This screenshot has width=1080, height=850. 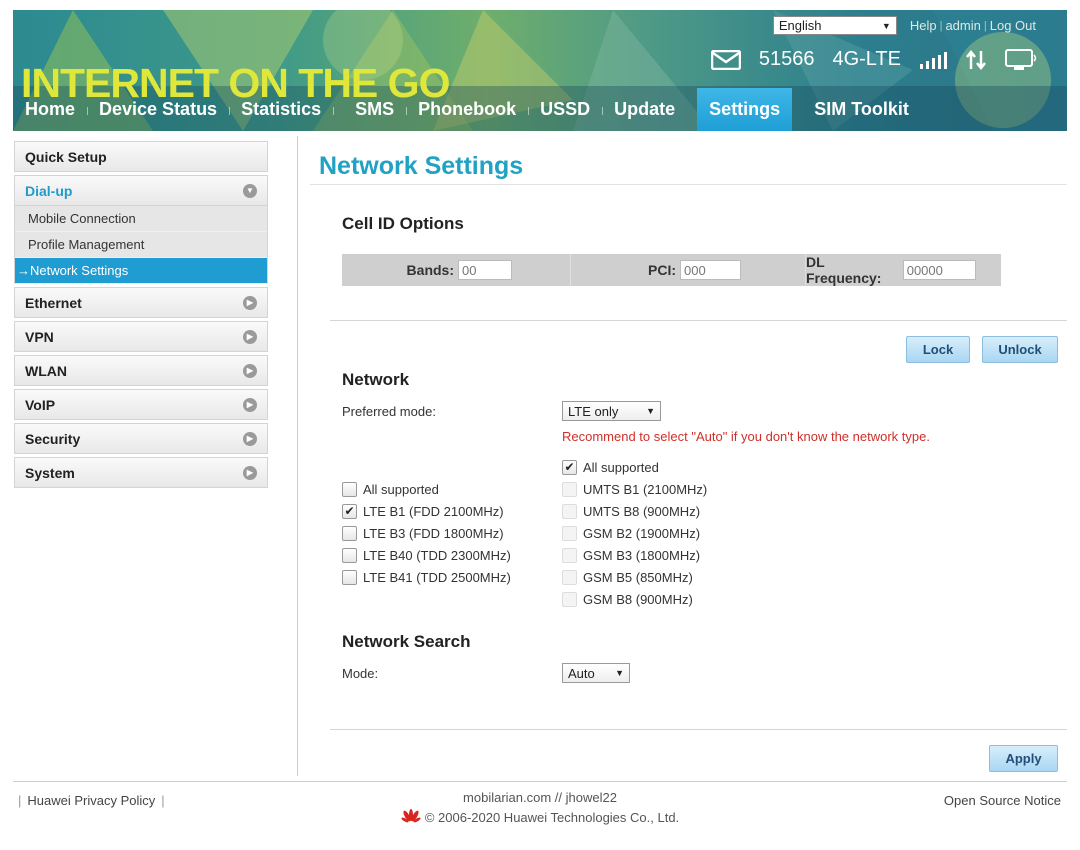 What do you see at coordinates (861, 109) in the screenshot?
I see `nav-sim-toolkit: SIM Toolkit` at bounding box center [861, 109].